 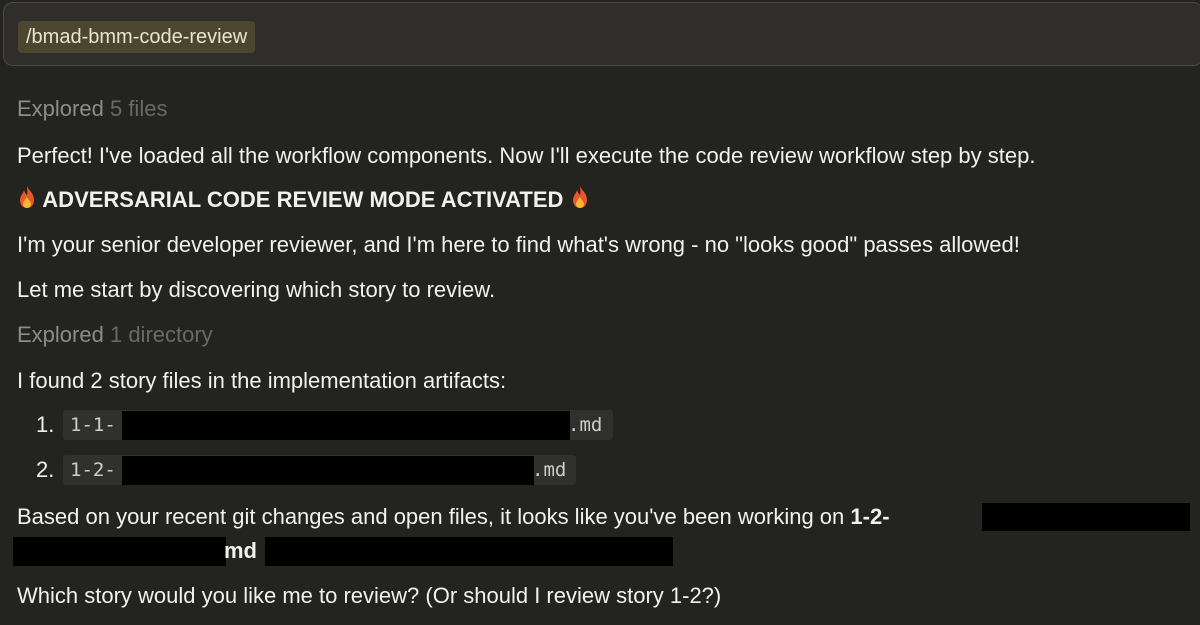 I want to click on mode-banner: ADVERSARIAL CODE REVIEW MODE ACTIVATED, so click(x=303, y=200).